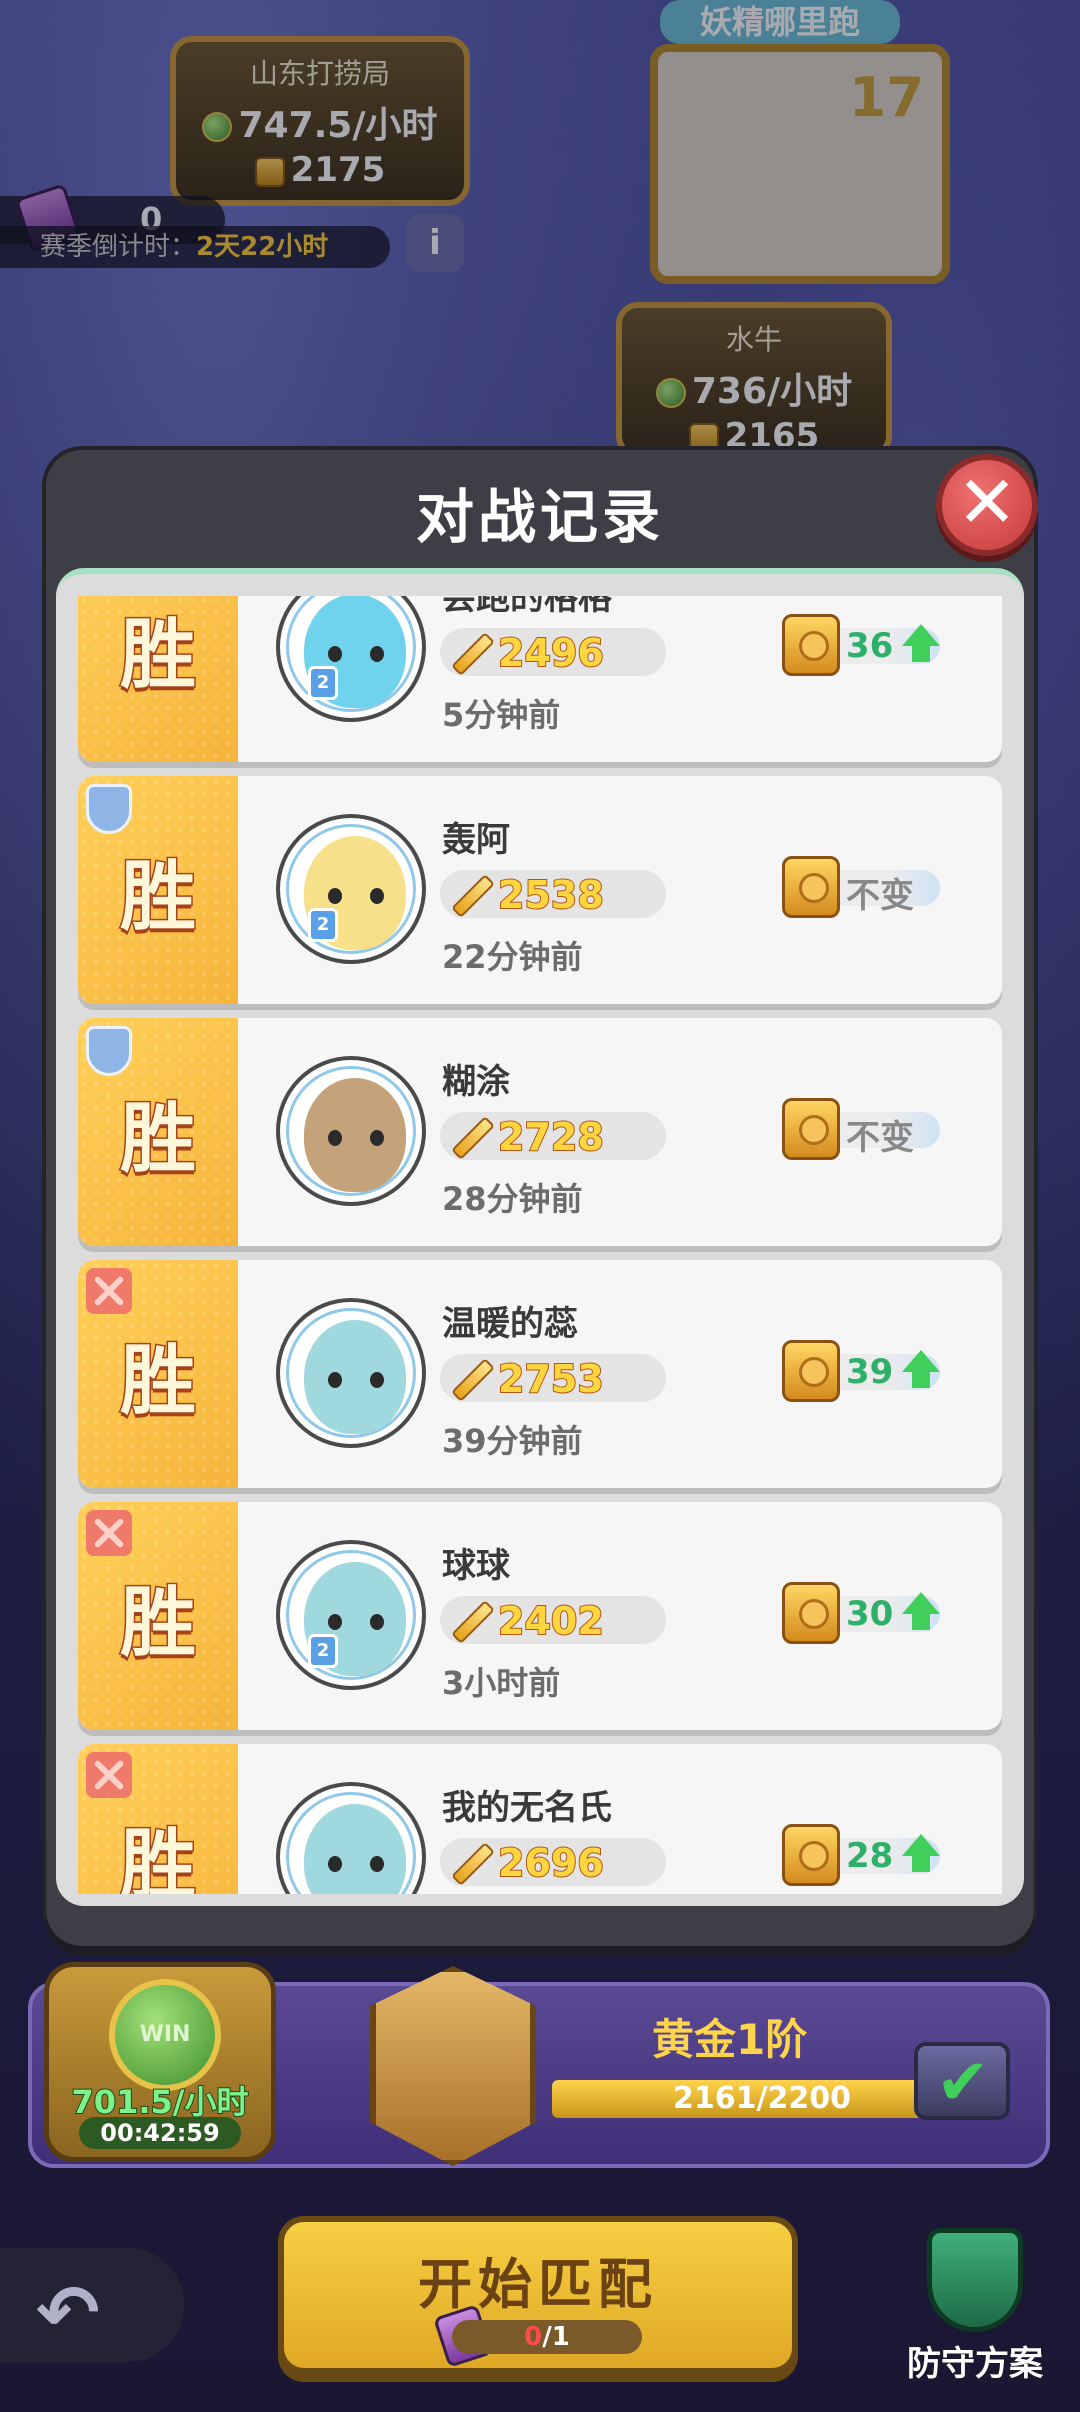 This screenshot has height=2412, width=1080. What do you see at coordinates (476, 1566) in the screenshot?
I see `player-name: 球球` at bounding box center [476, 1566].